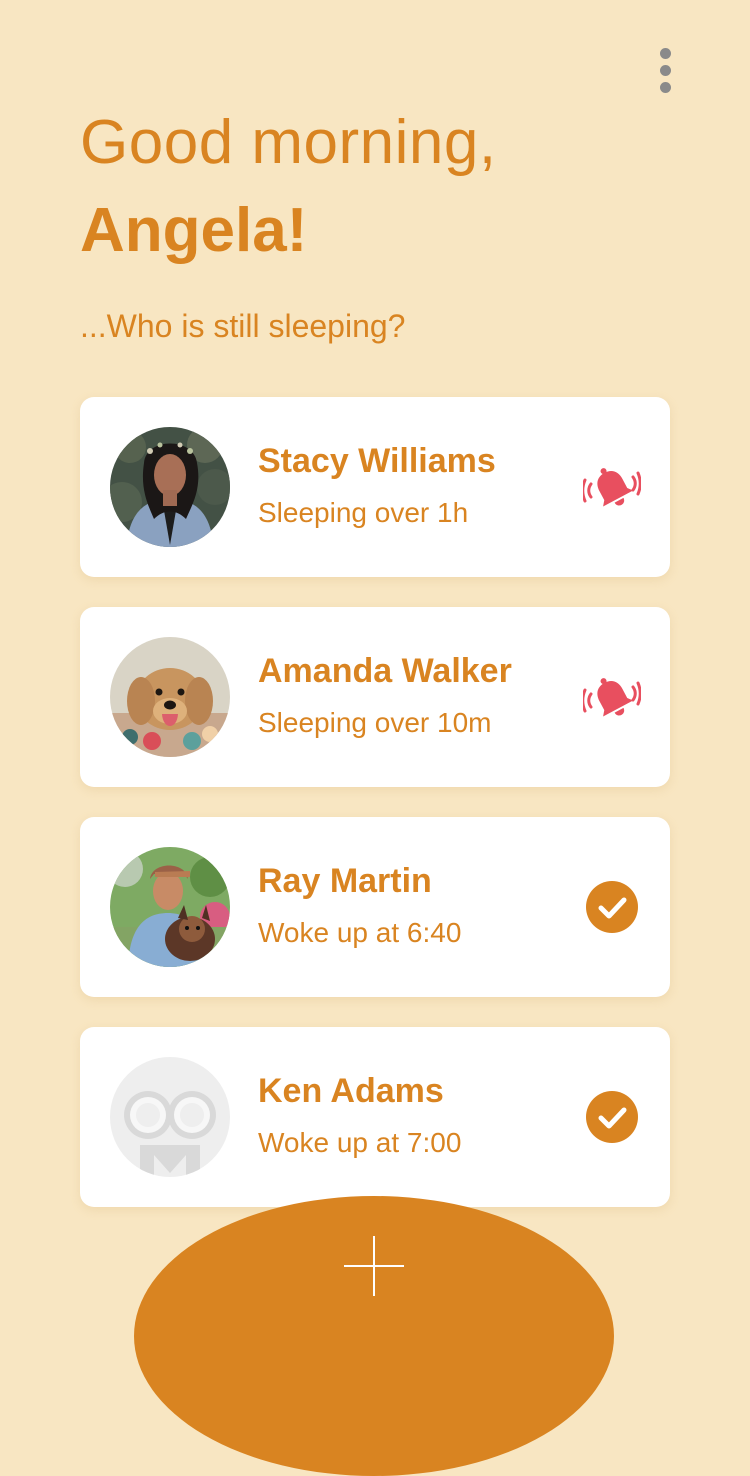  What do you see at coordinates (288, 142) in the screenshot?
I see `greeting-title: Good morning,` at bounding box center [288, 142].